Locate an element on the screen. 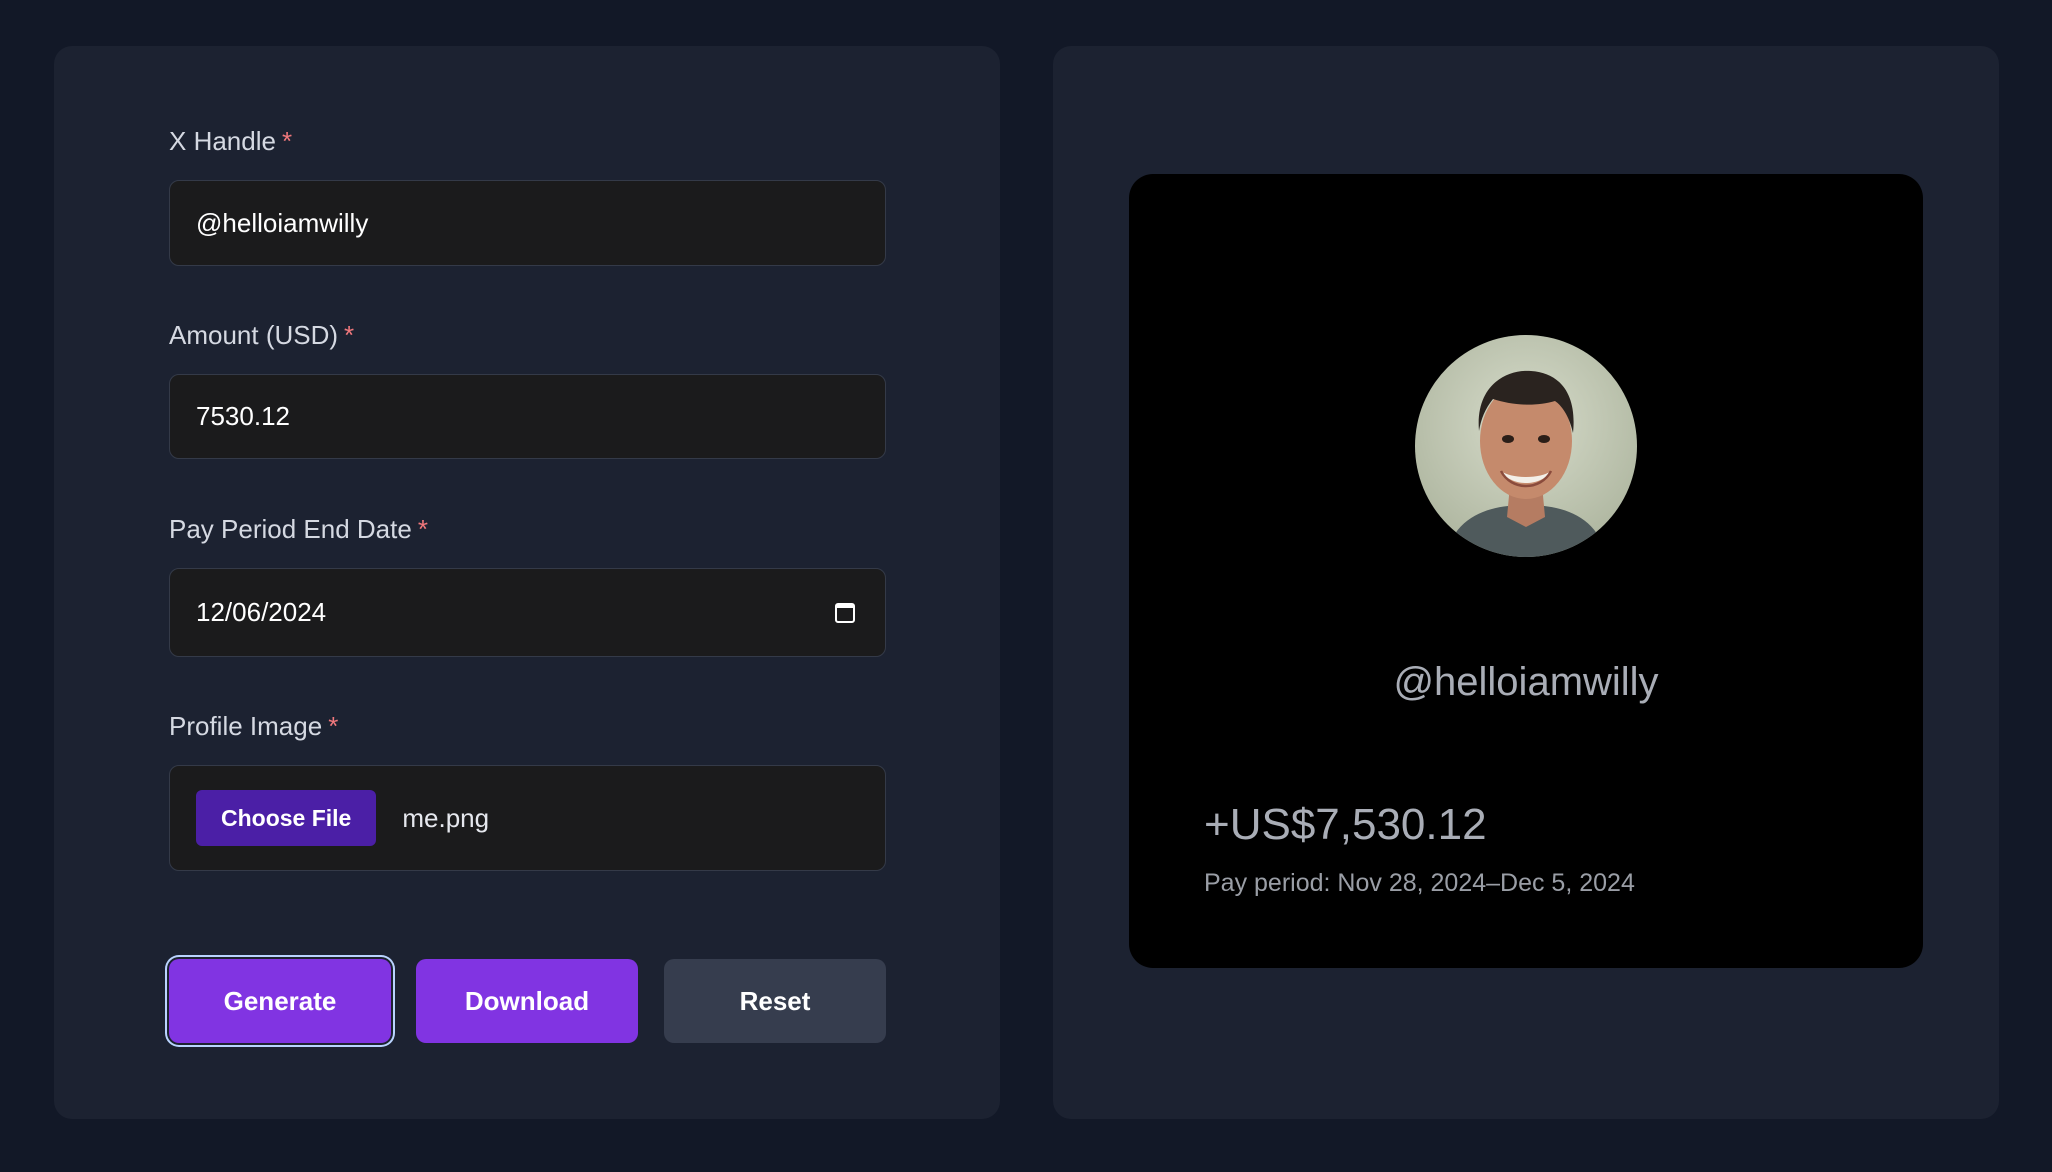 Image resolution: width=2052 pixels, height=1172 pixels. profile-photo is located at coordinates (1526, 446).